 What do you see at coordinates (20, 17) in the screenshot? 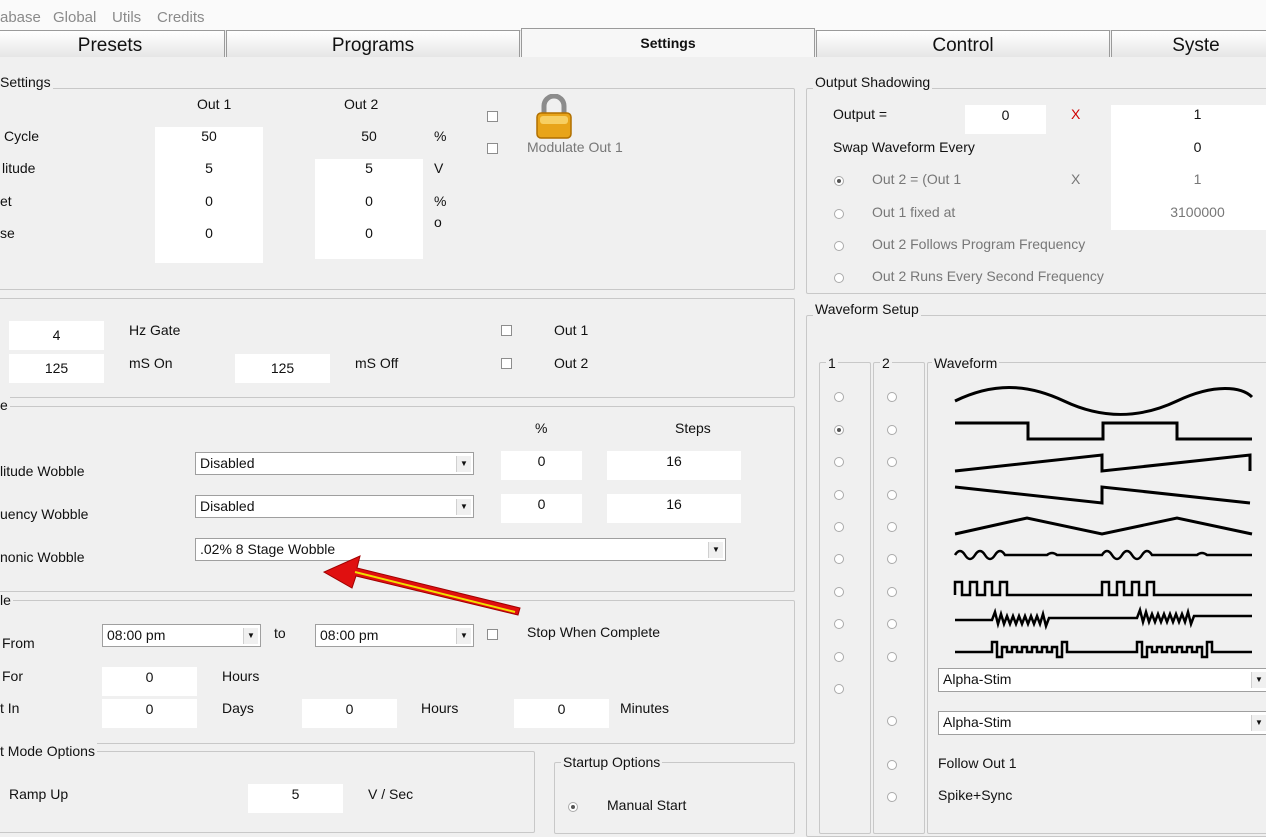
I see `menu-database: abase` at bounding box center [20, 17].